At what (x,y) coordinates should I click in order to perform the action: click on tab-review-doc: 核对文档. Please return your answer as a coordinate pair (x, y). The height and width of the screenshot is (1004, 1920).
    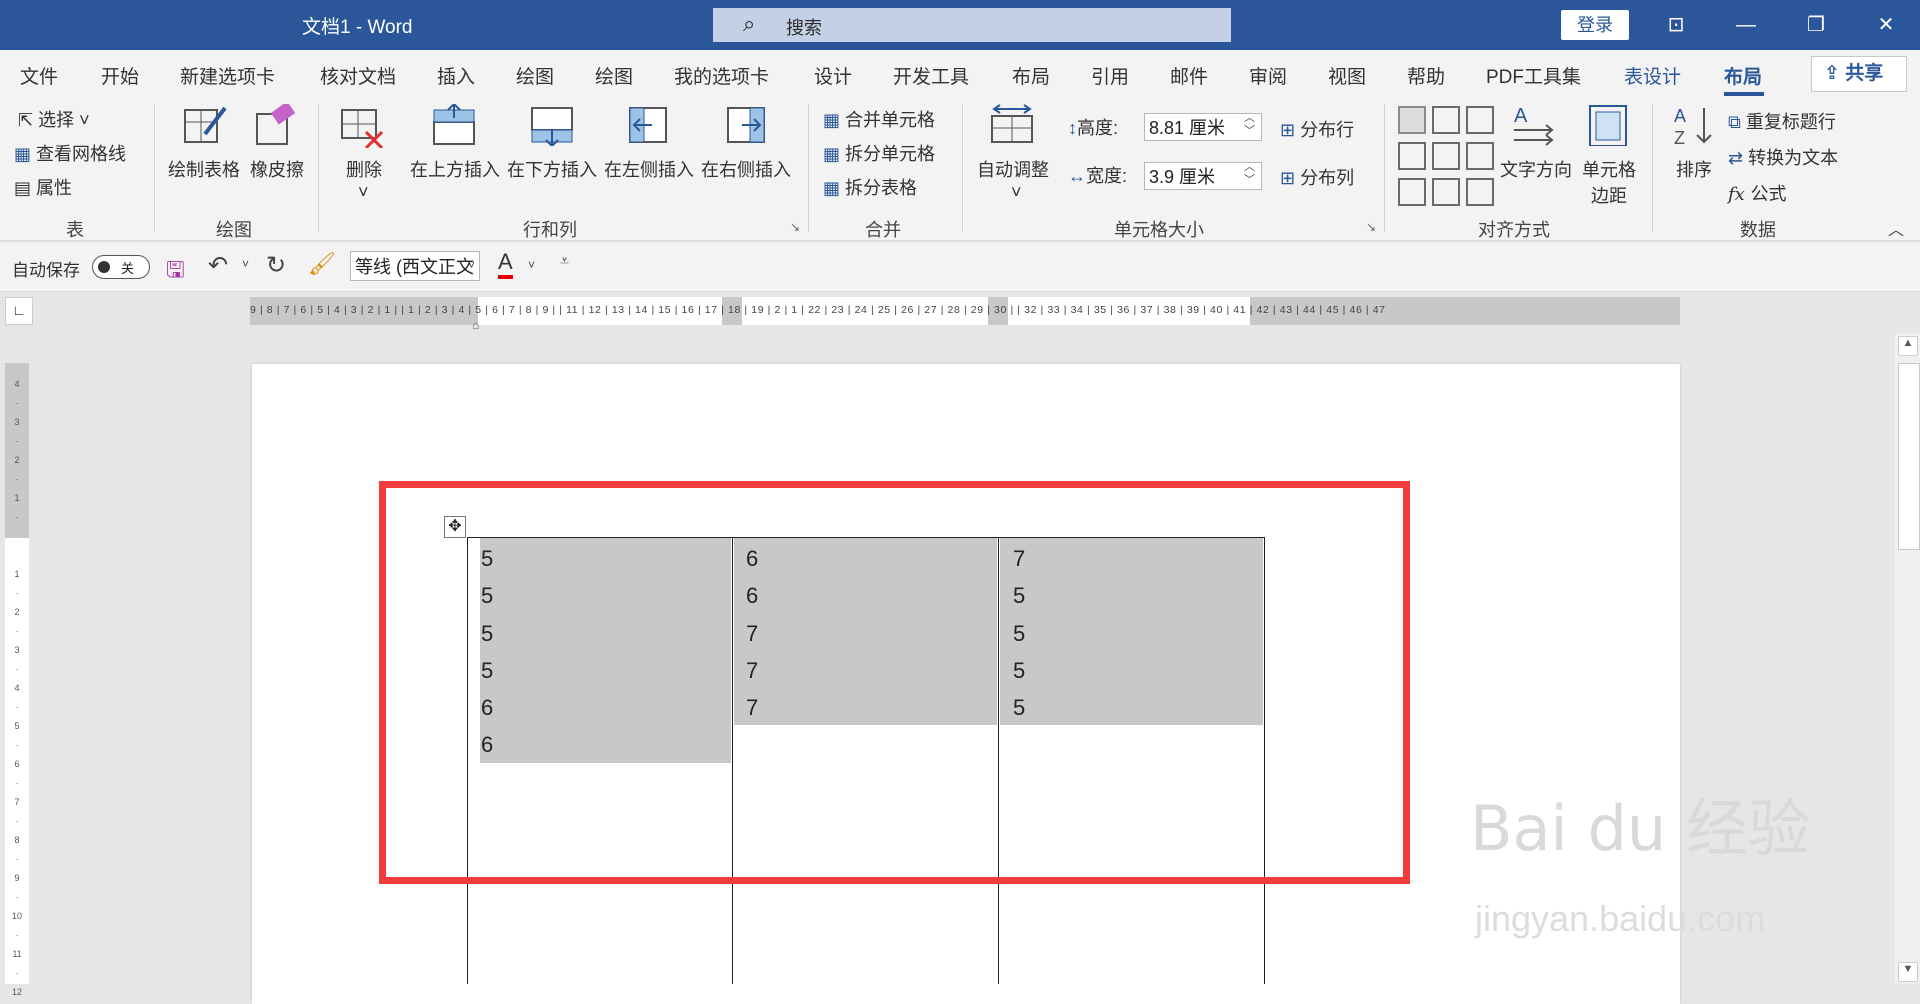
    Looking at the image, I should click on (358, 75).